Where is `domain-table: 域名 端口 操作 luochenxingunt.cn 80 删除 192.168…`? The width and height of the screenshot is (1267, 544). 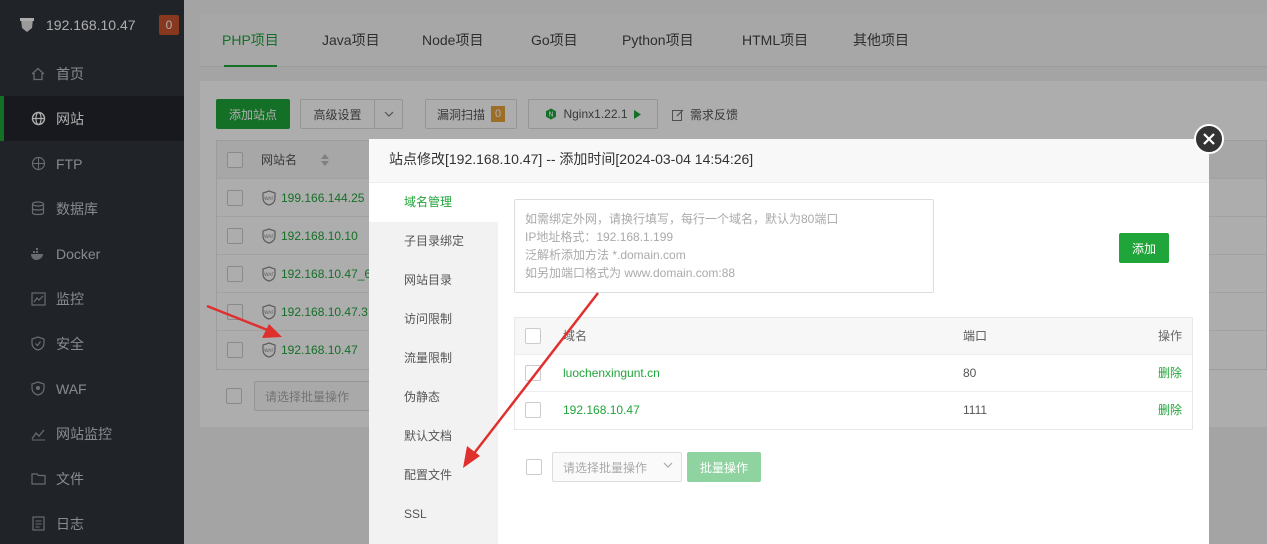
domain-table: 域名 端口 操作 luochenxingunt.cn 80 删除 192.168… is located at coordinates (853, 373).